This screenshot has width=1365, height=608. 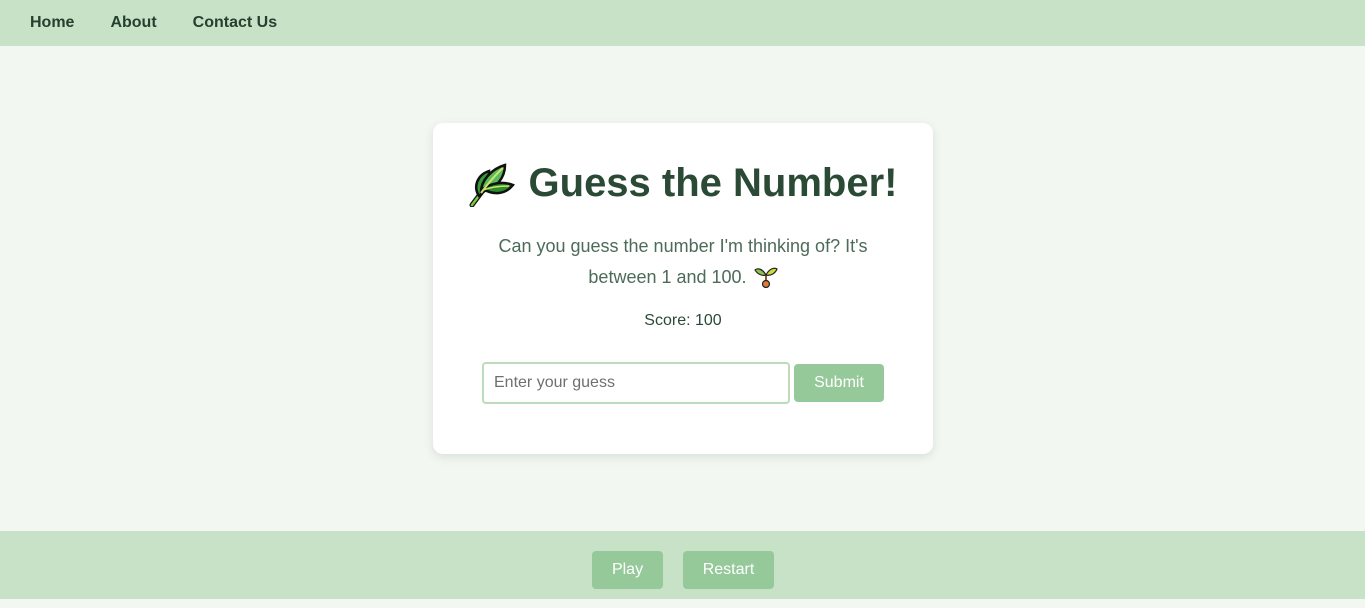 What do you see at coordinates (627, 570) in the screenshot?
I see `play-button: Play` at bounding box center [627, 570].